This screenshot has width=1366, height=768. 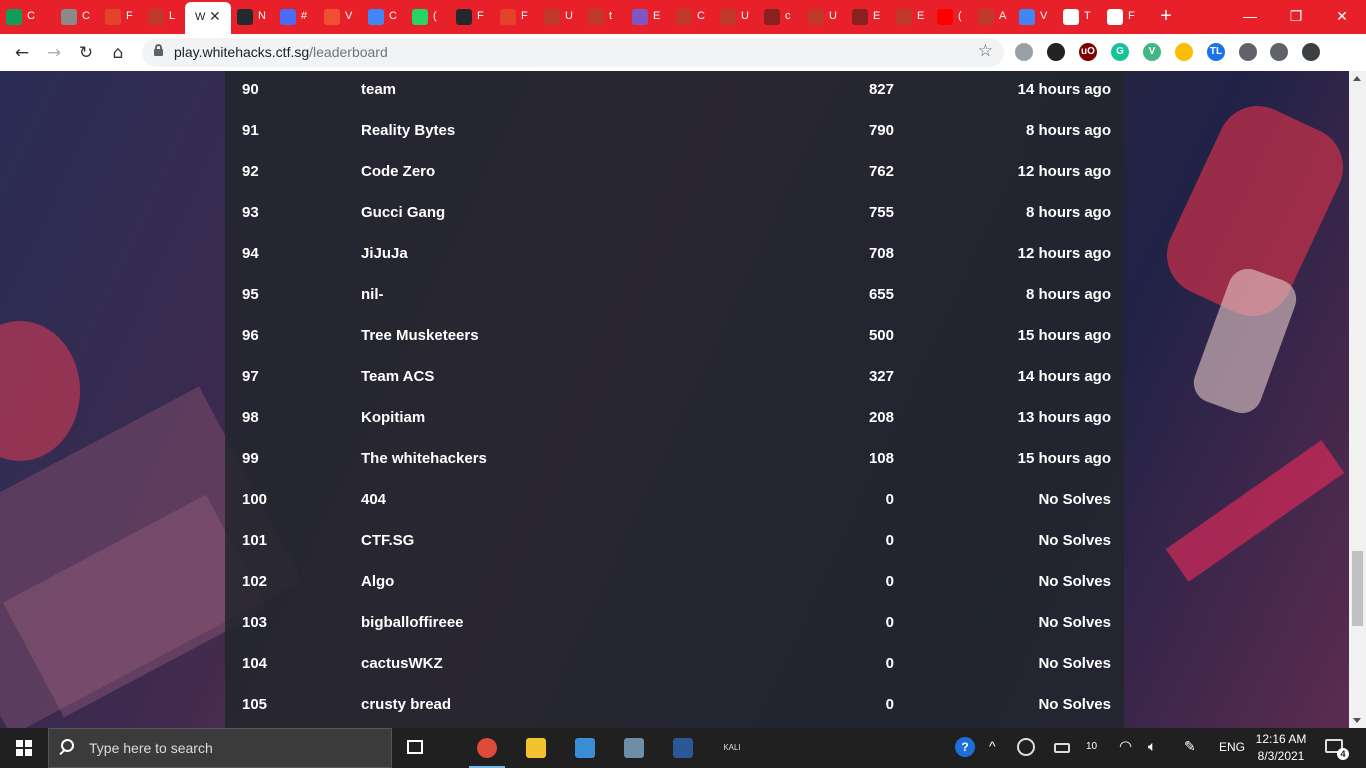 I want to click on team-name-link: The whitehackers, so click(x=424, y=458).